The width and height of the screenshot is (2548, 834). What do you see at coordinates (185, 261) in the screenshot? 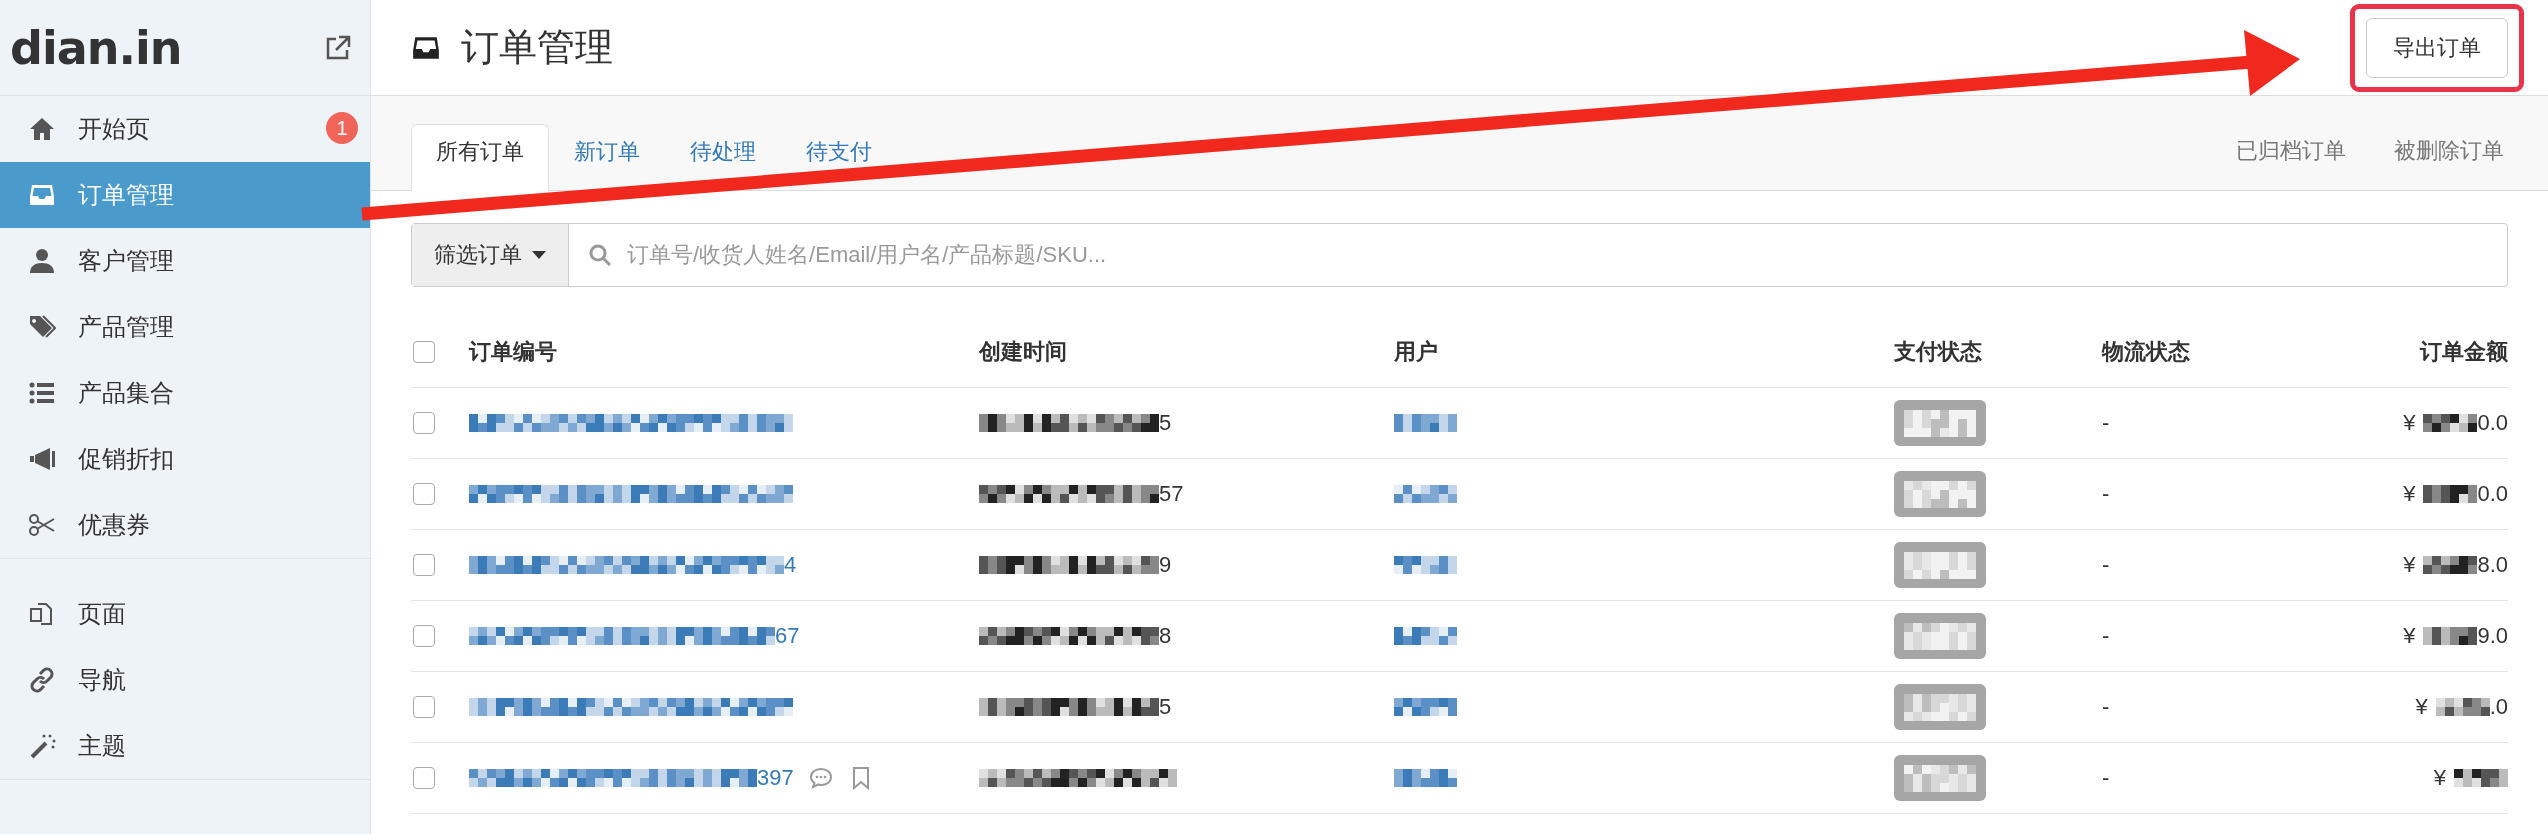
I see `nav-item: 客户管理` at bounding box center [185, 261].